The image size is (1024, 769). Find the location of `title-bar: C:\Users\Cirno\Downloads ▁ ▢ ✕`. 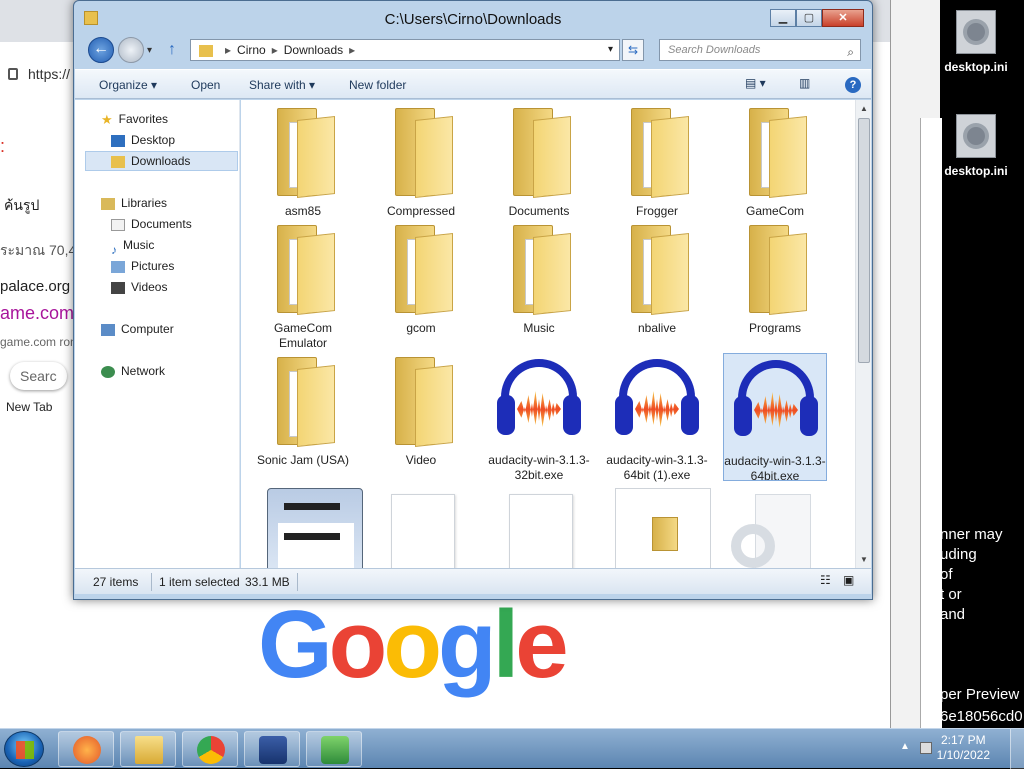

title-bar: C:\Users\Cirno\Downloads ▁ ▢ ✕ is located at coordinates (473, 19).